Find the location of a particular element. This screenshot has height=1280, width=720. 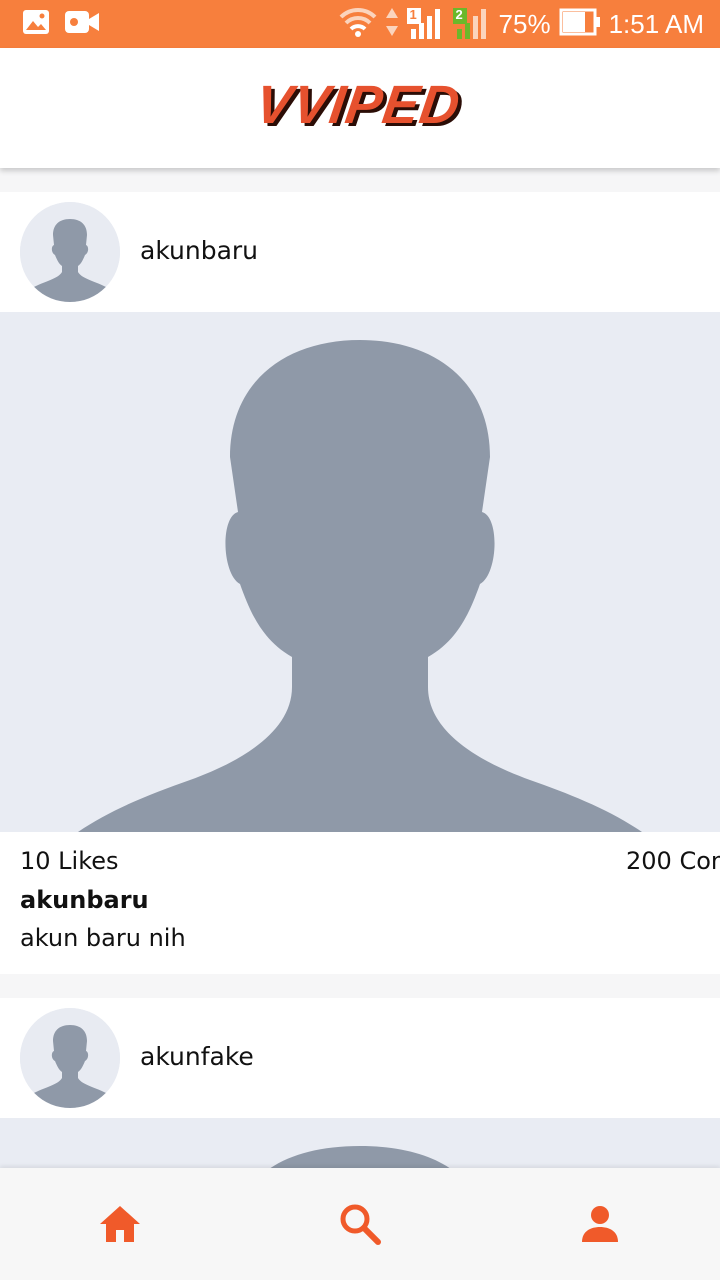

profile-icon is located at coordinates (600, 1224).